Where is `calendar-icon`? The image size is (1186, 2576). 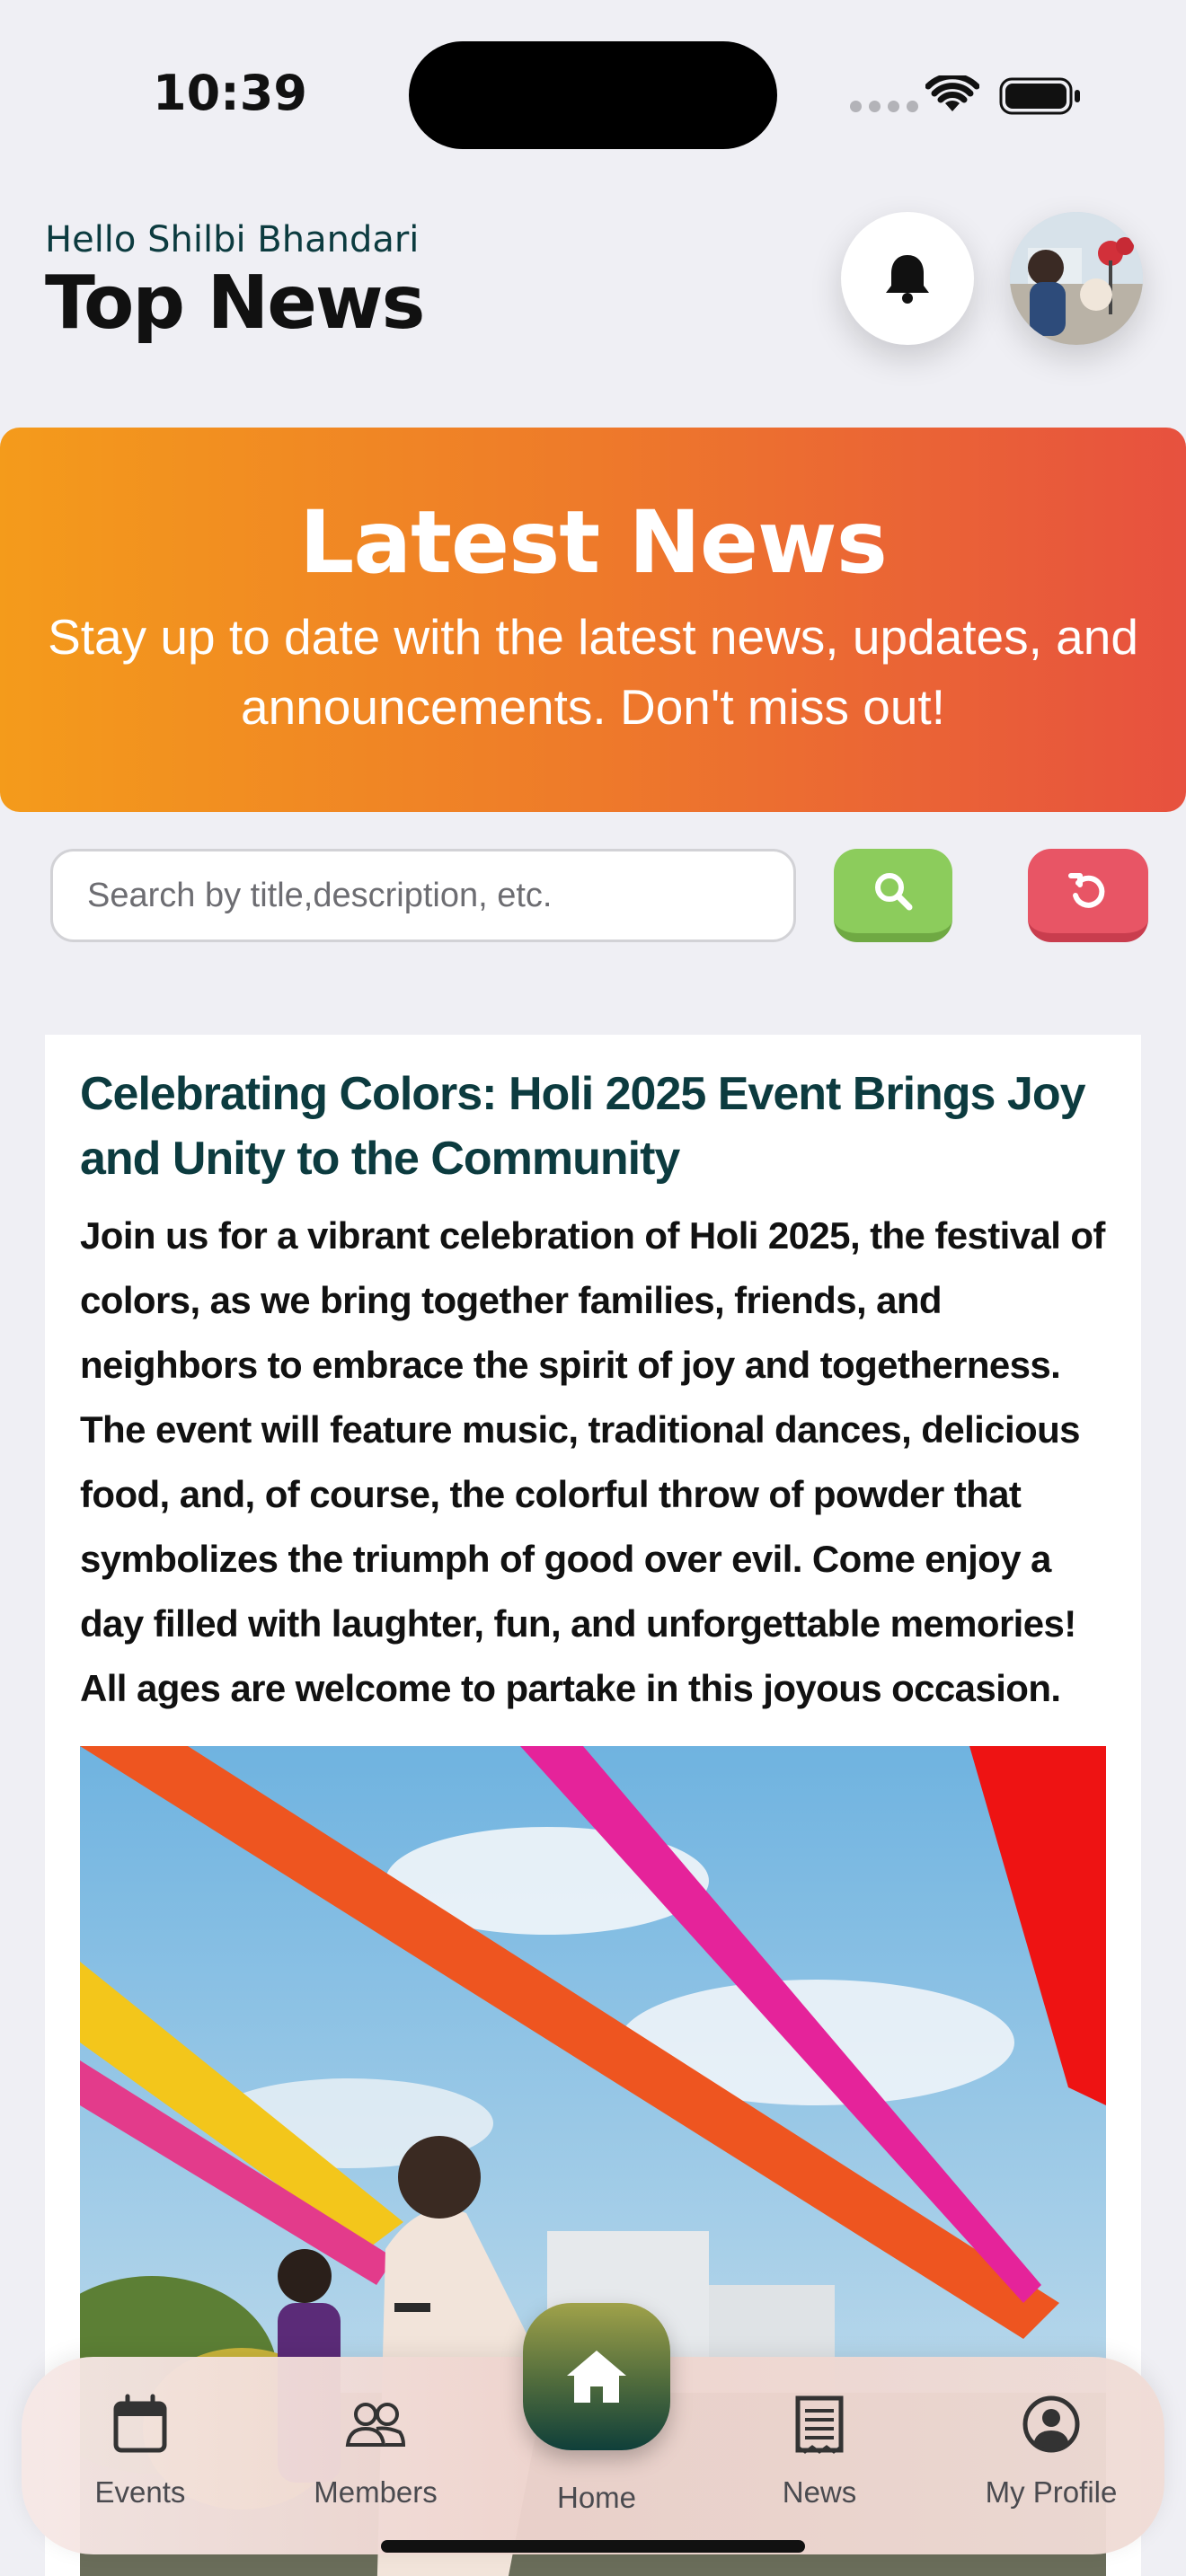 calendar-icon is located at coordinates (140, 2423).